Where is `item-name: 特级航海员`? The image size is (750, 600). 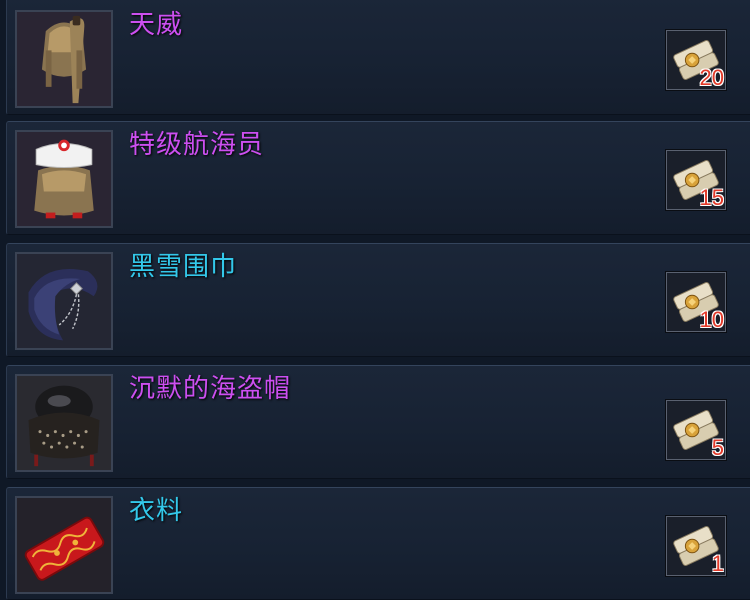
item-name: 特级航海员 is located at coordinates (197, 145).